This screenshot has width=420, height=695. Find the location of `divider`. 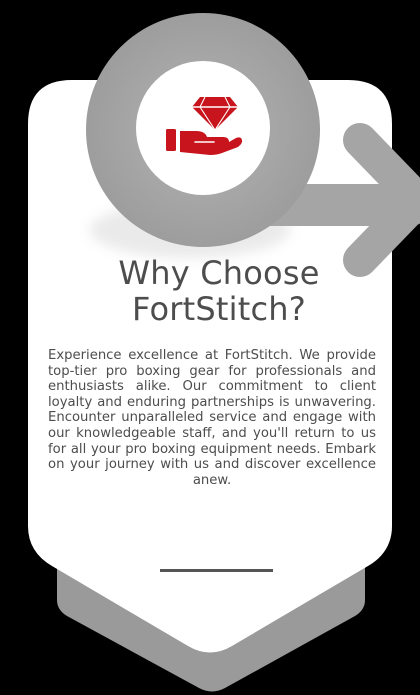

divider is located at coordinates (216, 570).